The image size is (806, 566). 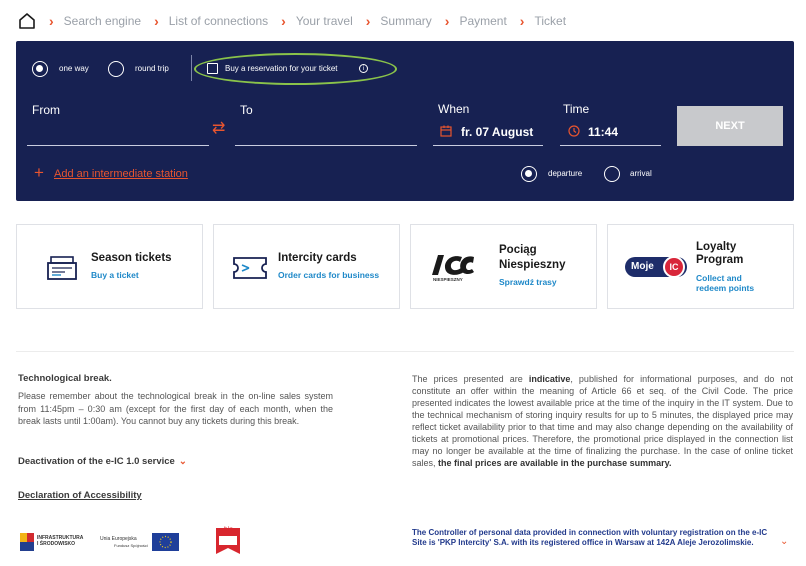 What do you see at coordinates (102, 461) in the screenshot?
I see `deactivation-toggle: Deactivation of the e-IC 1.0 service ⌄` at bounding box center [102, 461].